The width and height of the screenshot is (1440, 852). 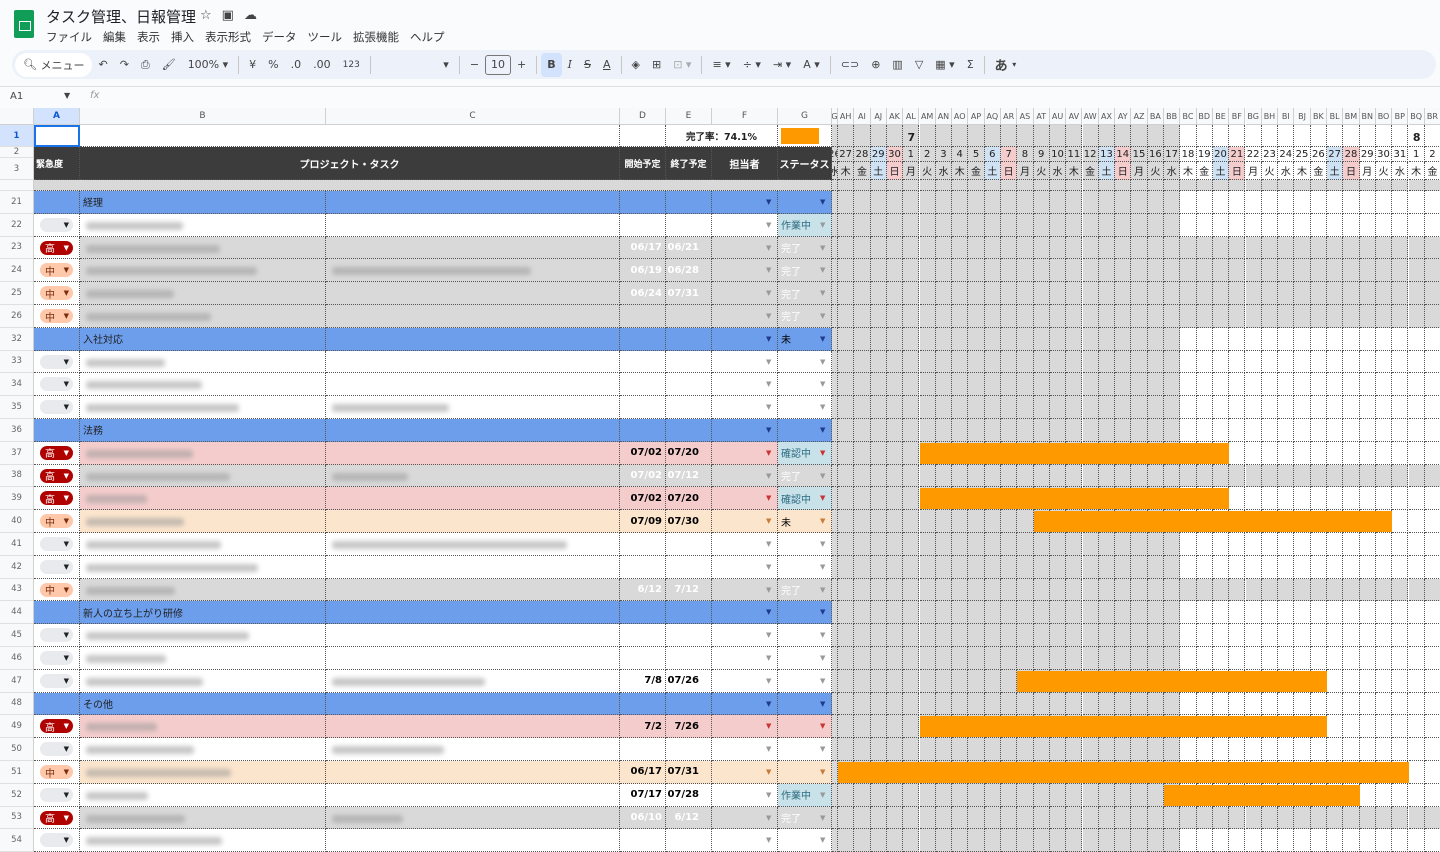 What do you see at coordinates (805, 116) in the screenshot?
I see `column-header-G: G` at bounding box center [805, 116].